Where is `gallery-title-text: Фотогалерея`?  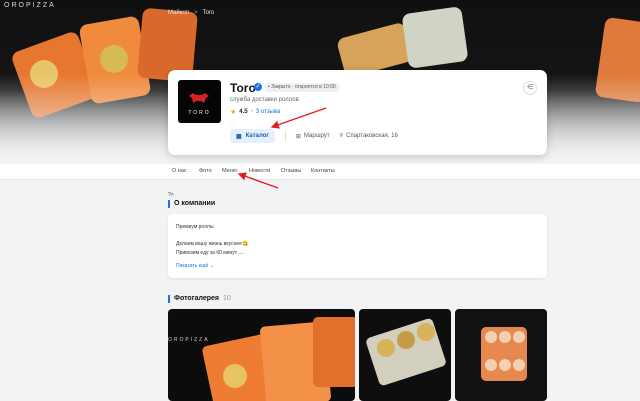
gallery-title-text: Фотогалерея is located at coordinates (196, 298).